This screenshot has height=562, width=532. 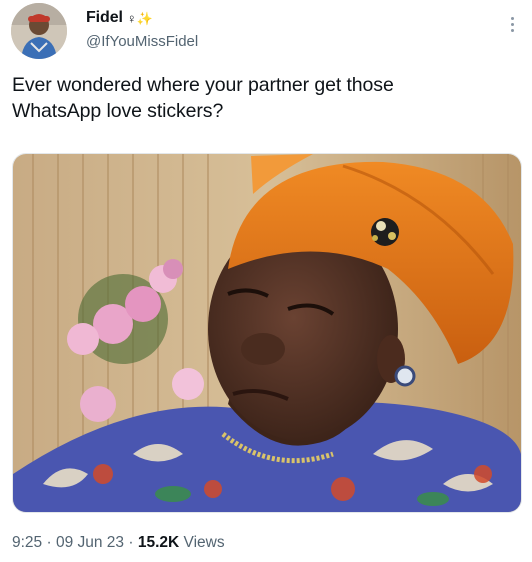 I want to click on avatar-image, so click(x=39, y=31).